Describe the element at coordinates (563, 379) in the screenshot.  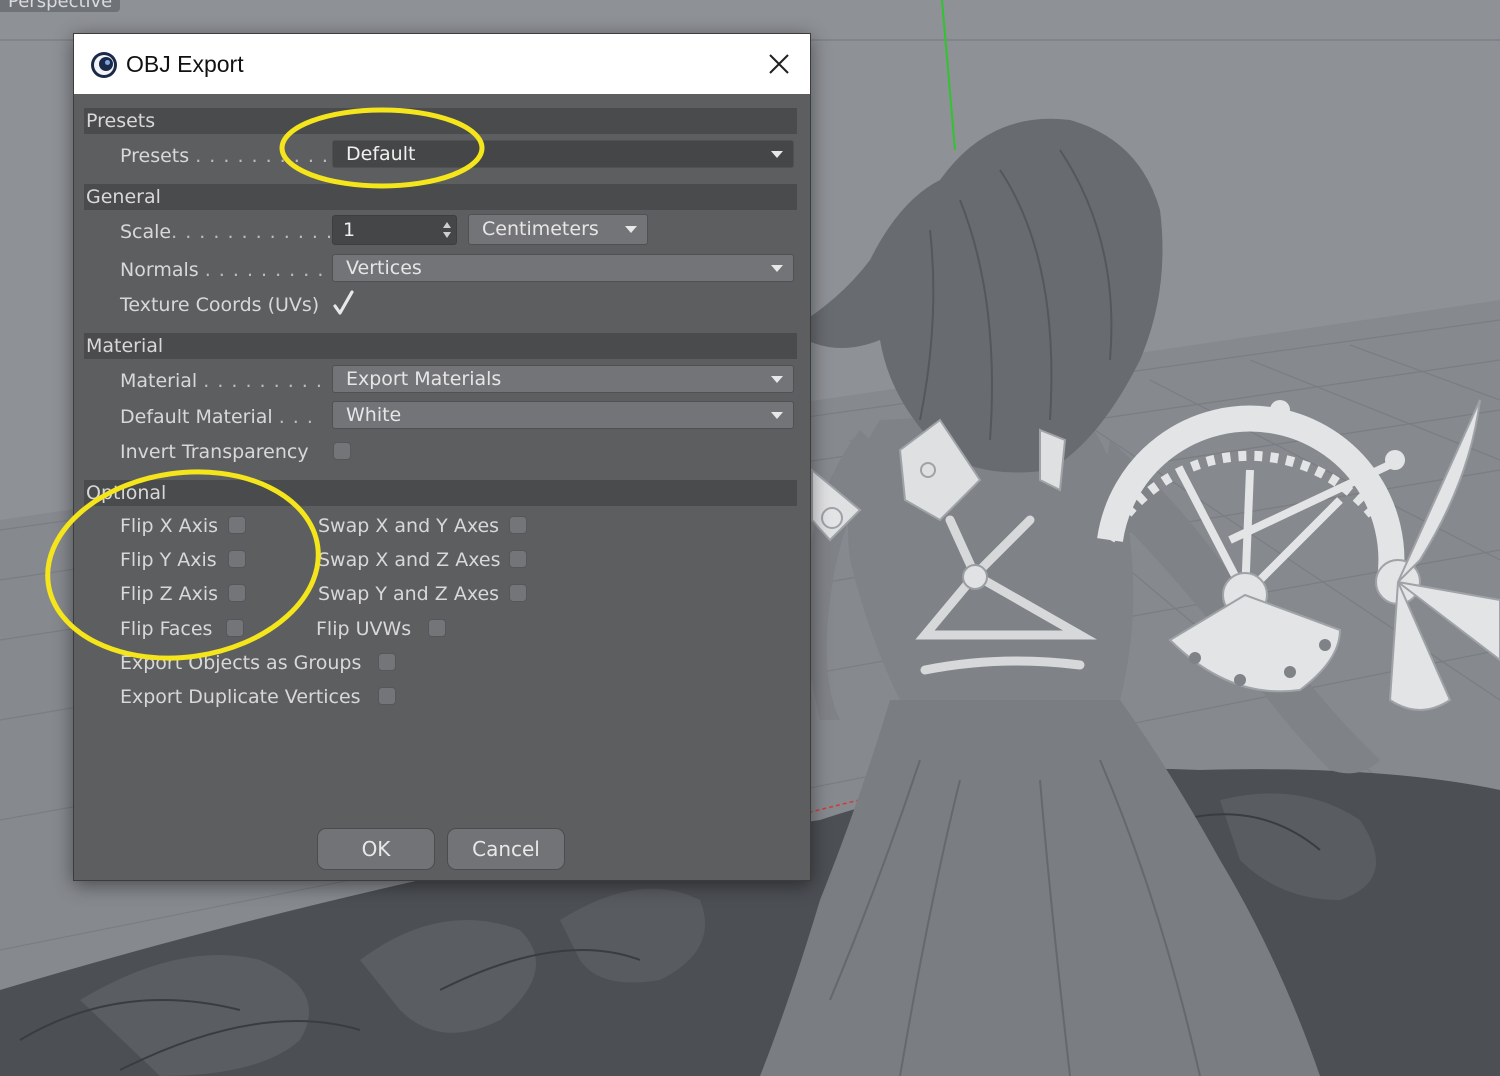
I see `material-dropdown: Export Materials` at that location.